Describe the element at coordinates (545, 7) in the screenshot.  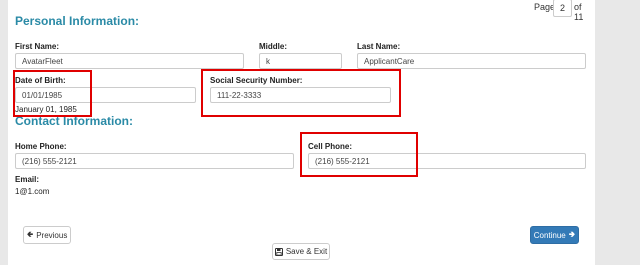
I see `page-prefix: Page` at that location.